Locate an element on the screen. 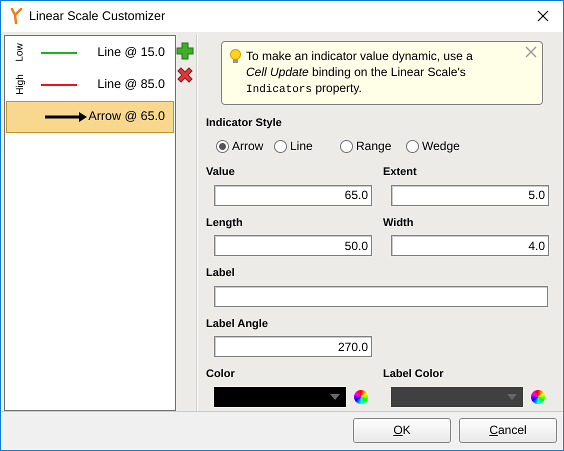  radio-option: Range is located at coordinates (373, 146).